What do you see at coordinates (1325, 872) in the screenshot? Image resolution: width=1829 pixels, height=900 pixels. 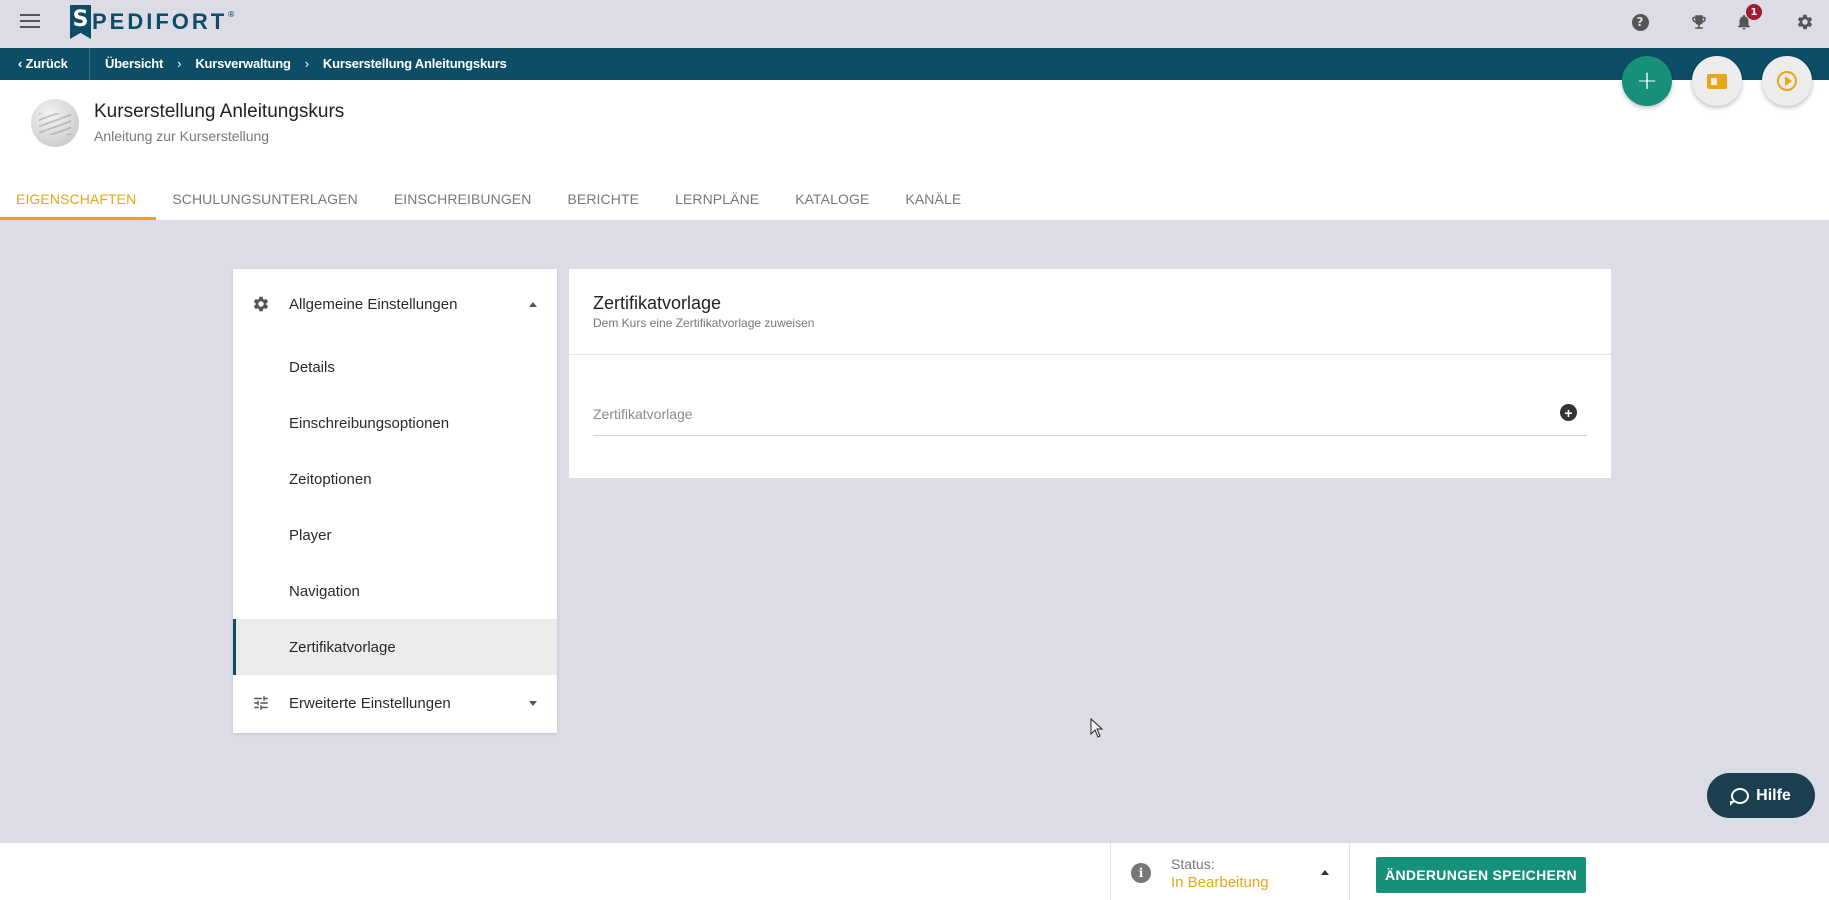 I see `caret-up-icon` at bounding box center [1325, 872].